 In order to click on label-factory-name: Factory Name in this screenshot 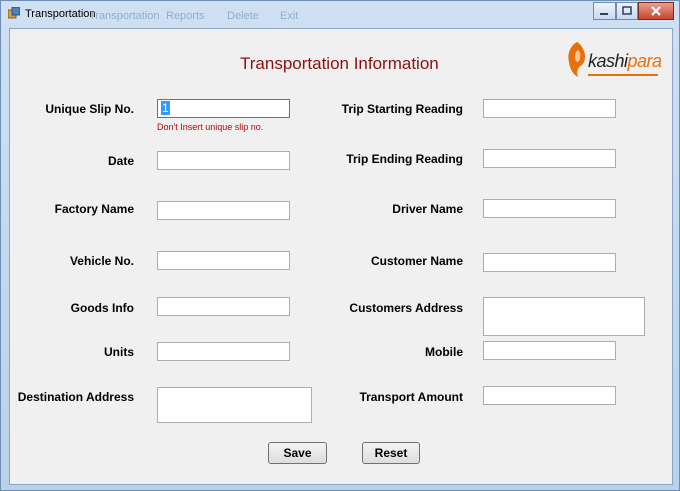, I will do `click(94, 209)`.